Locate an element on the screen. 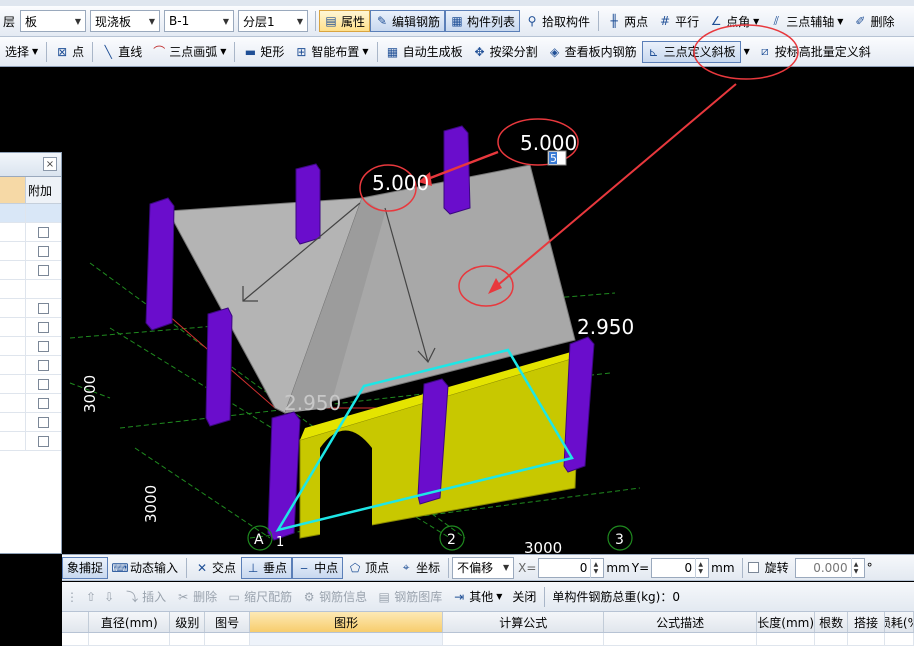 The height and width of the screenshot is (646, 914). rotate-checkbox is located at coordinates (753, 567).